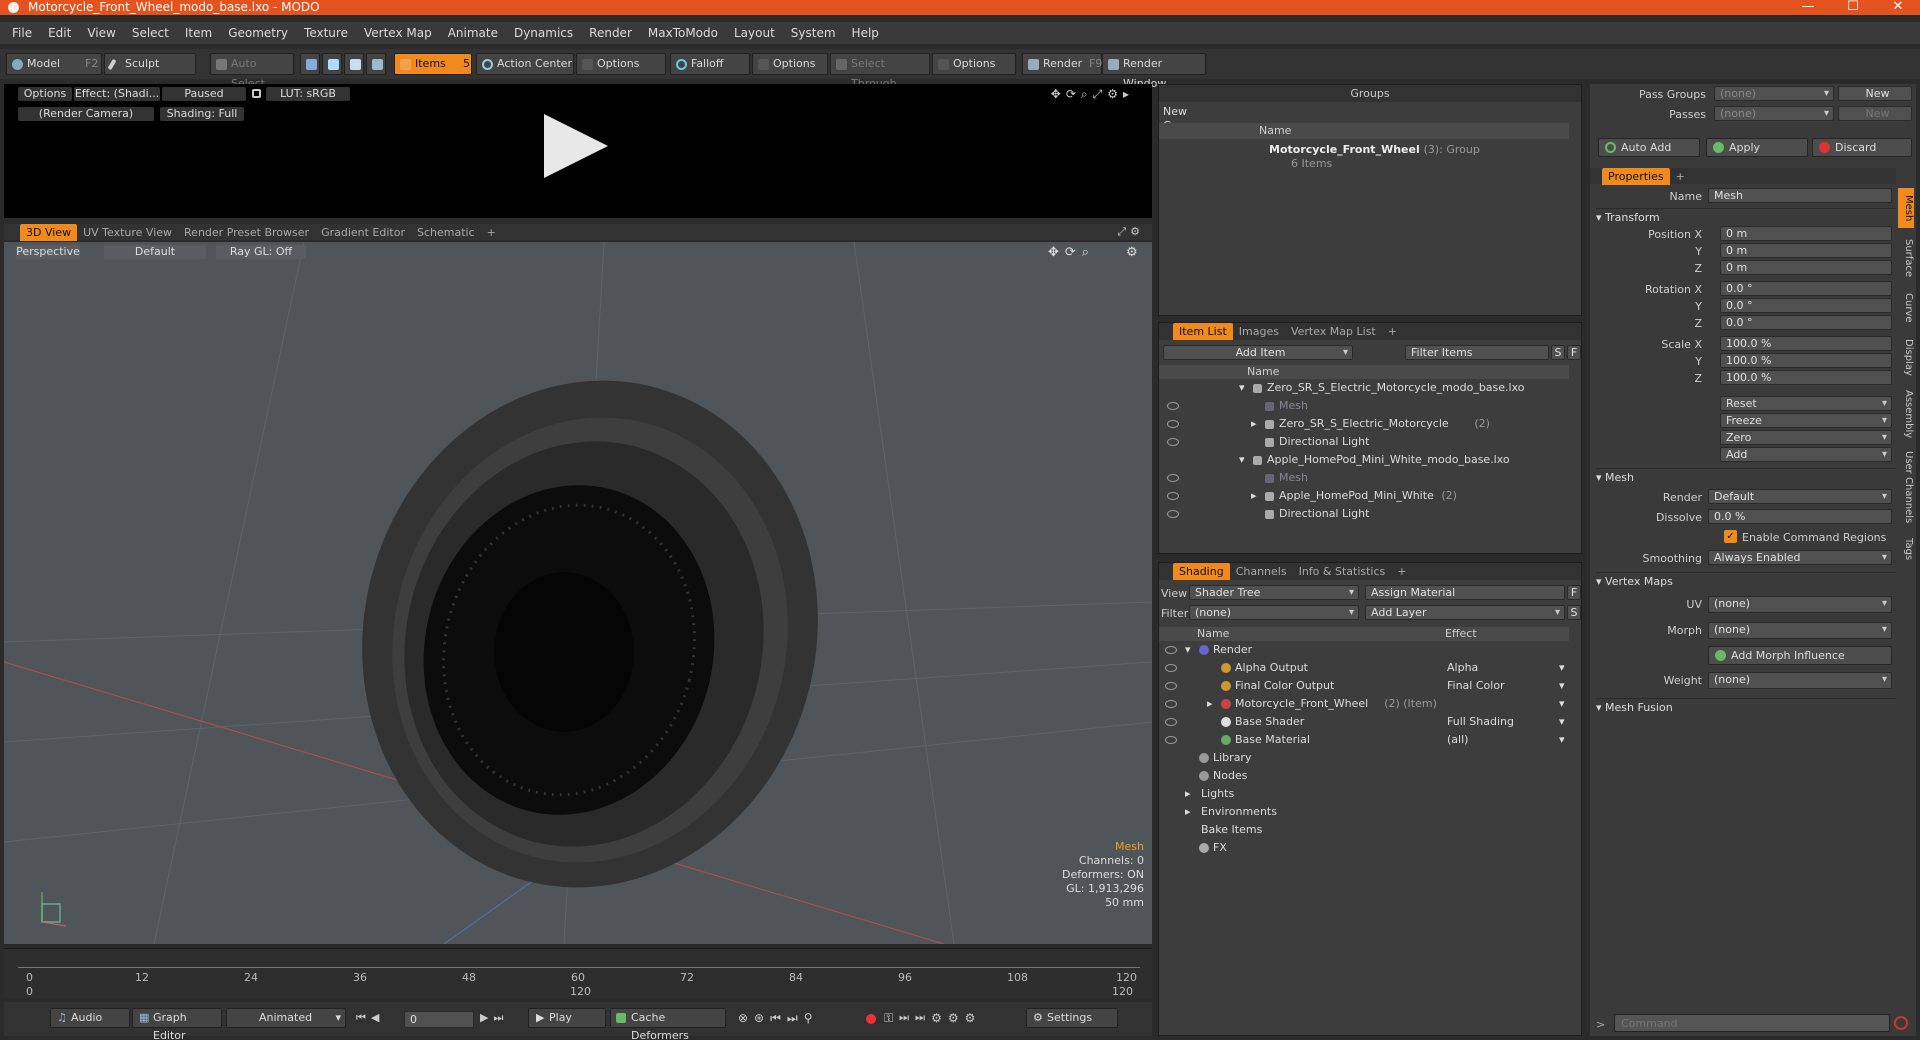  I want to click on item-list-row: ▸ Apple_HomePod_Mini_White (2), so click(1364, 496).